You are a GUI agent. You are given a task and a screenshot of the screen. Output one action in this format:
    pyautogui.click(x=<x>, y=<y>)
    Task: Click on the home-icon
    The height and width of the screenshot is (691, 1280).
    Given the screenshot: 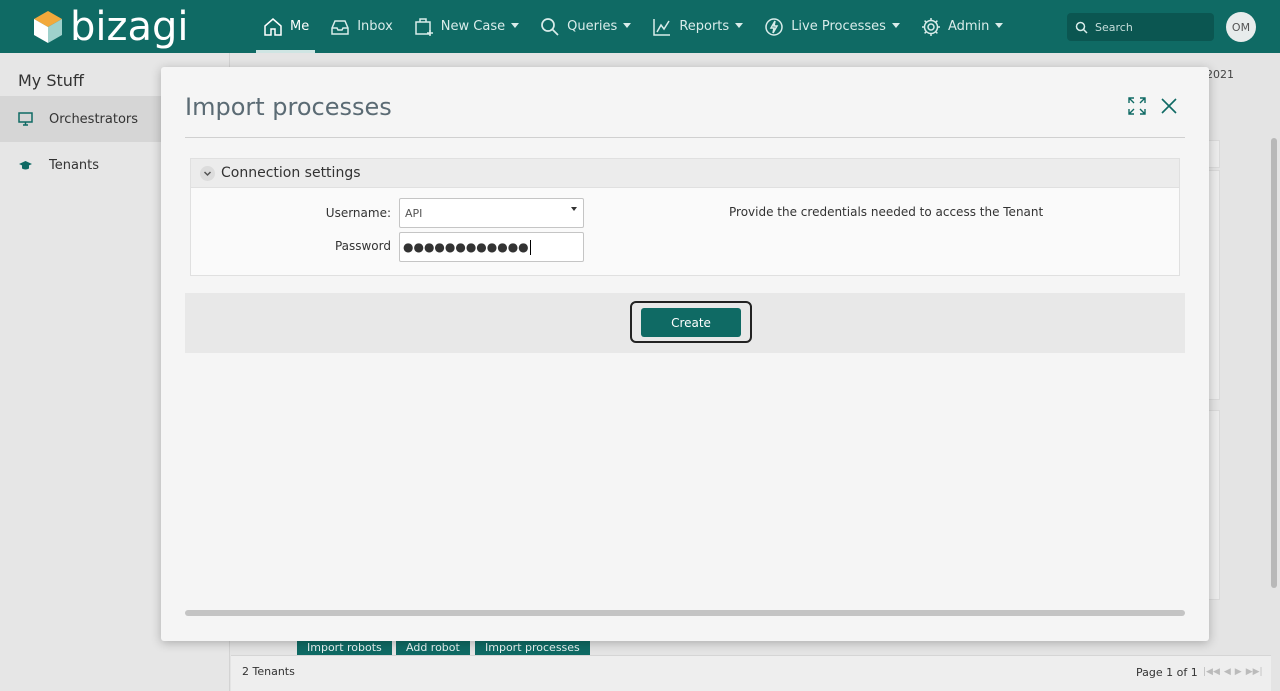 What is the action you would take?
    pyautogui.click(x=273, y=26)
    